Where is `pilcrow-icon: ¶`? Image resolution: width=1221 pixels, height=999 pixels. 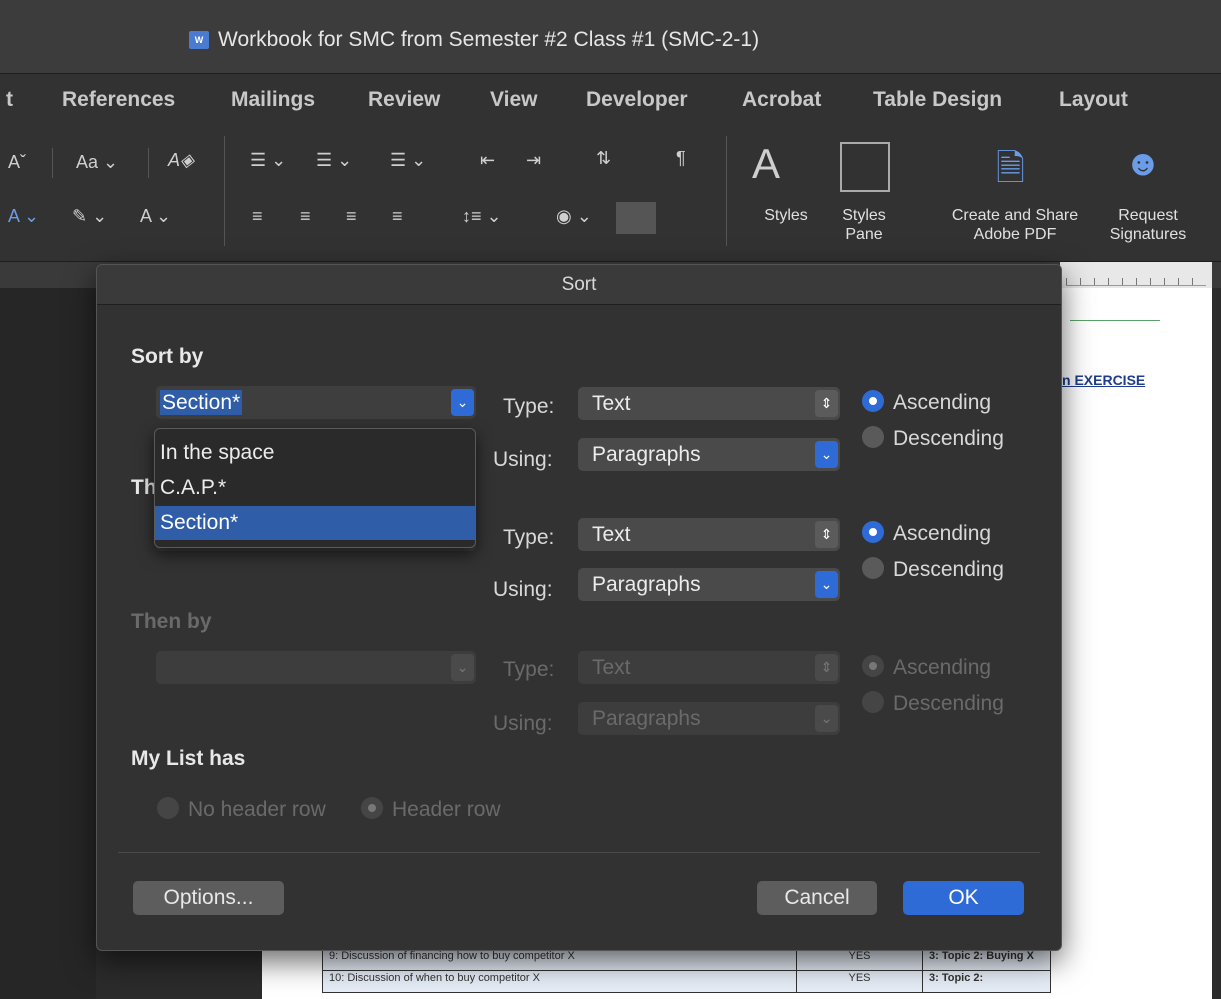 pilcrow-icon: ¶ is located at coordinates (681, 158).